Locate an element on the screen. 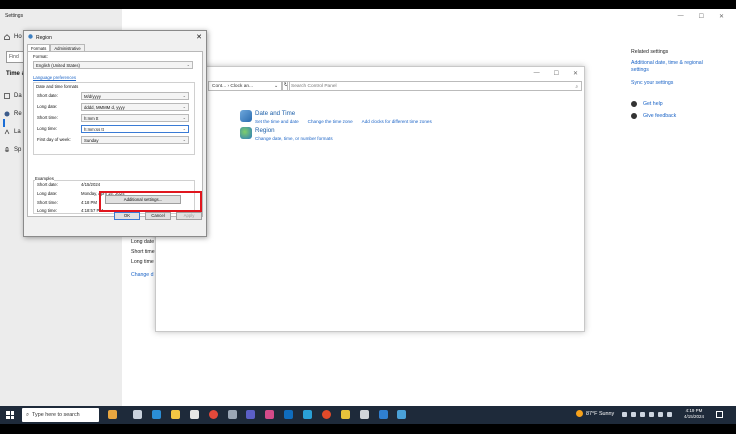 The width and height of the screenshot is (736, 434). sun-icon is located at coordinates (579, 413).